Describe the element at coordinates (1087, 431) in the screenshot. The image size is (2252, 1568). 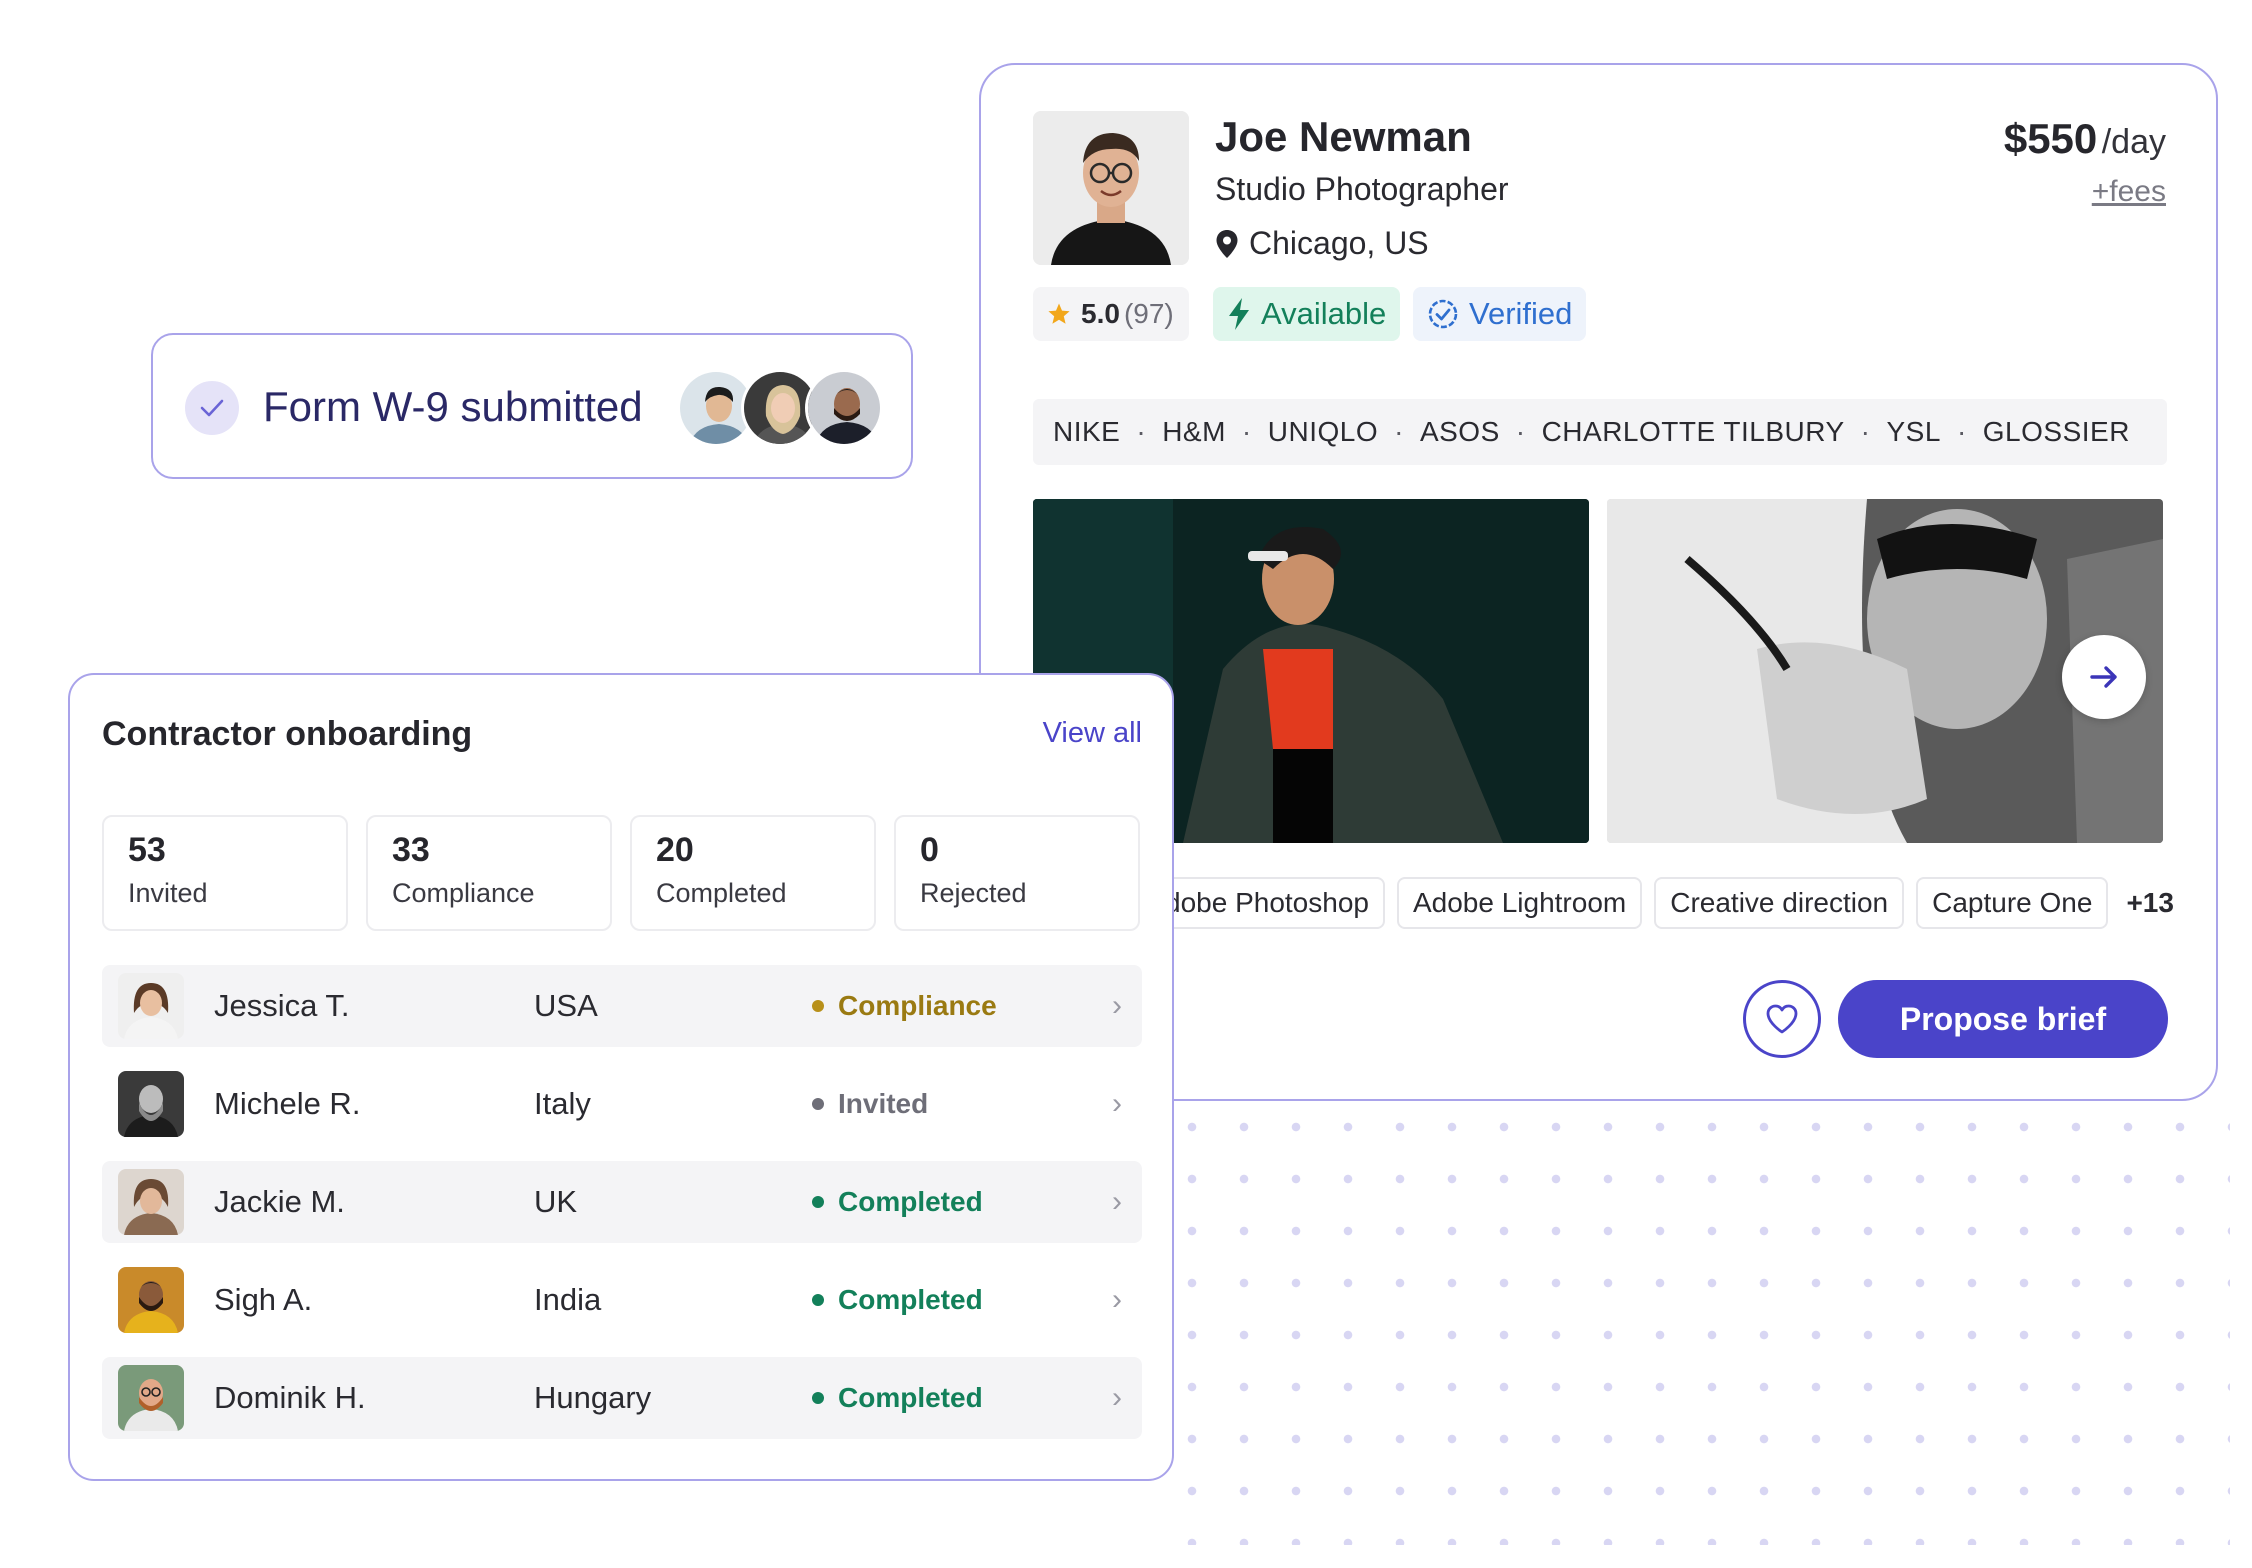
I see `brand-item: NIKE` at that location.